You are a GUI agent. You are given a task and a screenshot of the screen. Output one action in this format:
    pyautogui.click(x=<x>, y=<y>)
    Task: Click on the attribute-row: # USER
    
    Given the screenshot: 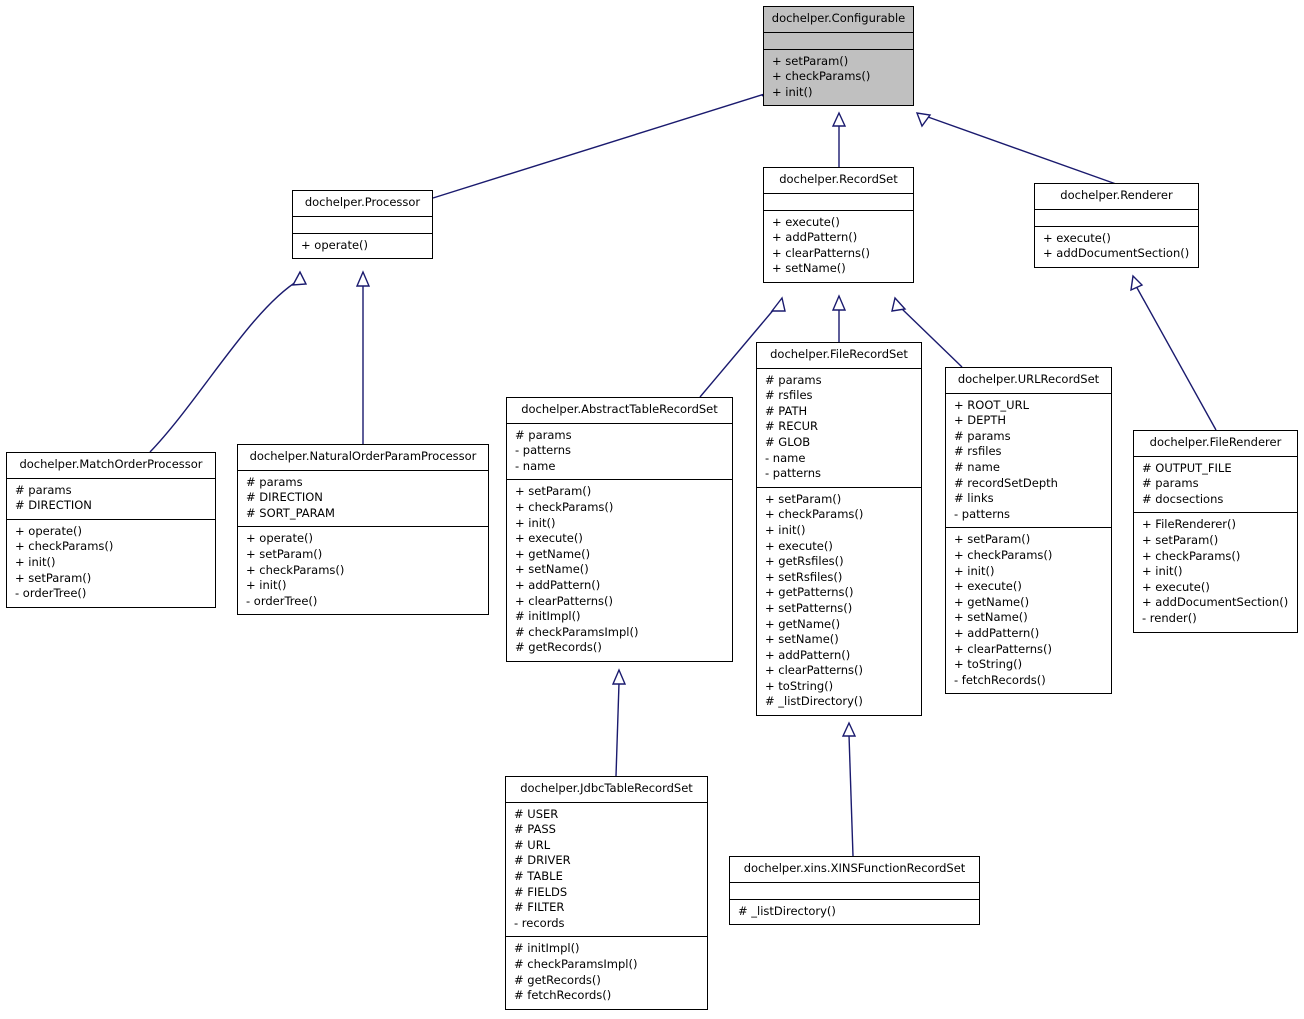 What is the action you would take?
    pyautogui.click(x=536, y=813)
    